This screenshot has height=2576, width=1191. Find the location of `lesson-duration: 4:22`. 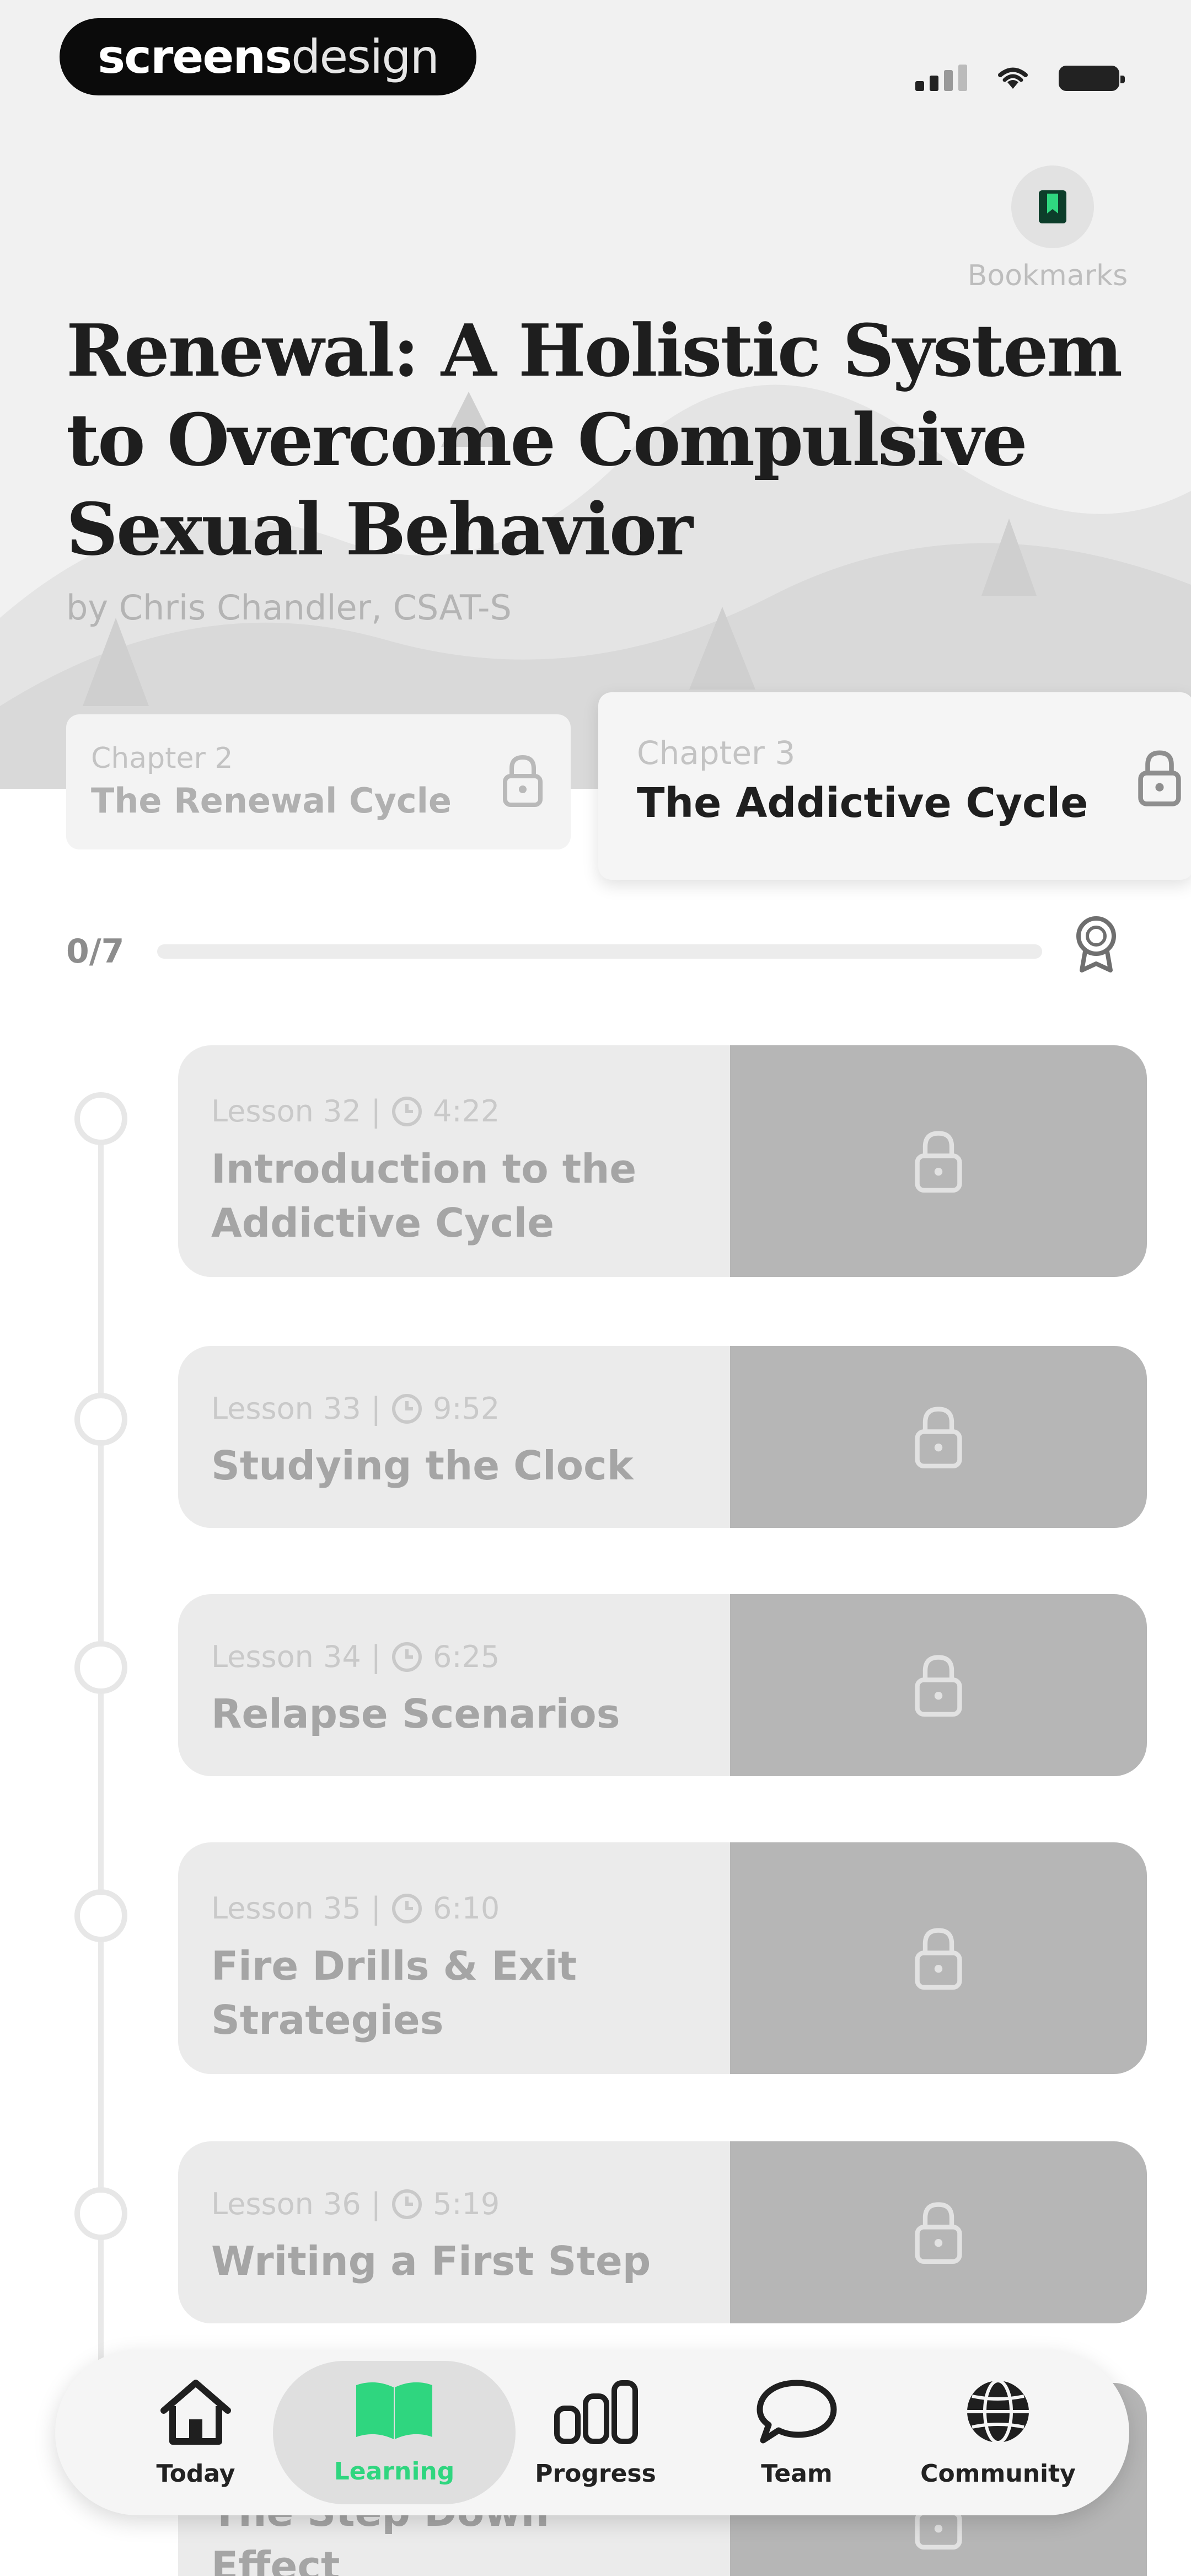

lesson-duration: 4:22 is located at coordinates (466, 1111).